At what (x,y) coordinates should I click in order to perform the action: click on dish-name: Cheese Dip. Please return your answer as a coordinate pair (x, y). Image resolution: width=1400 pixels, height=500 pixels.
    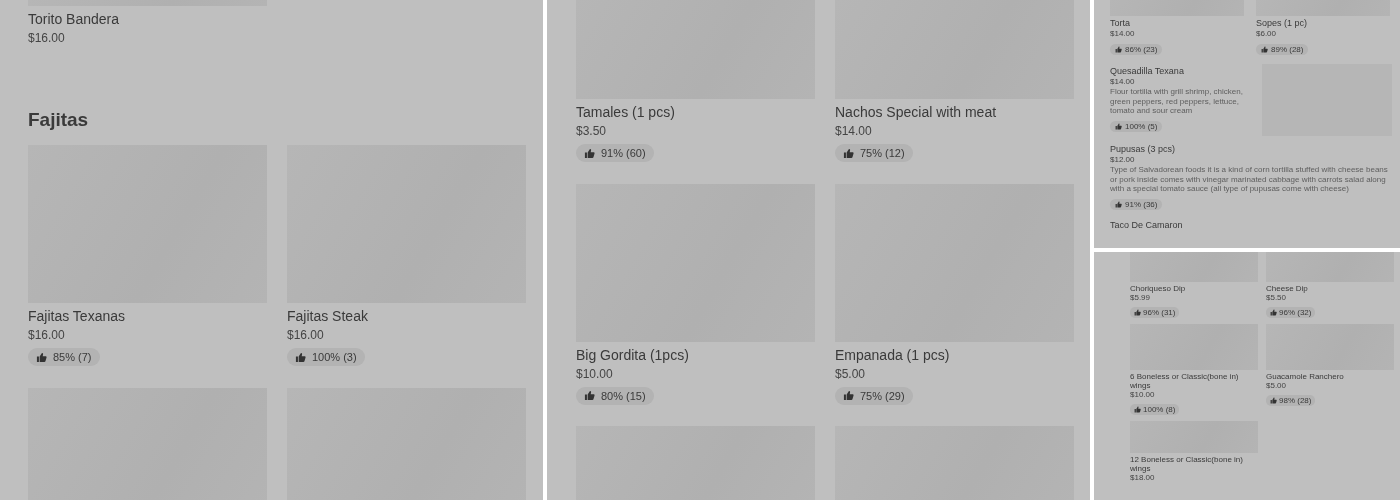
    Looking at the image, I should click on (1330, 288).